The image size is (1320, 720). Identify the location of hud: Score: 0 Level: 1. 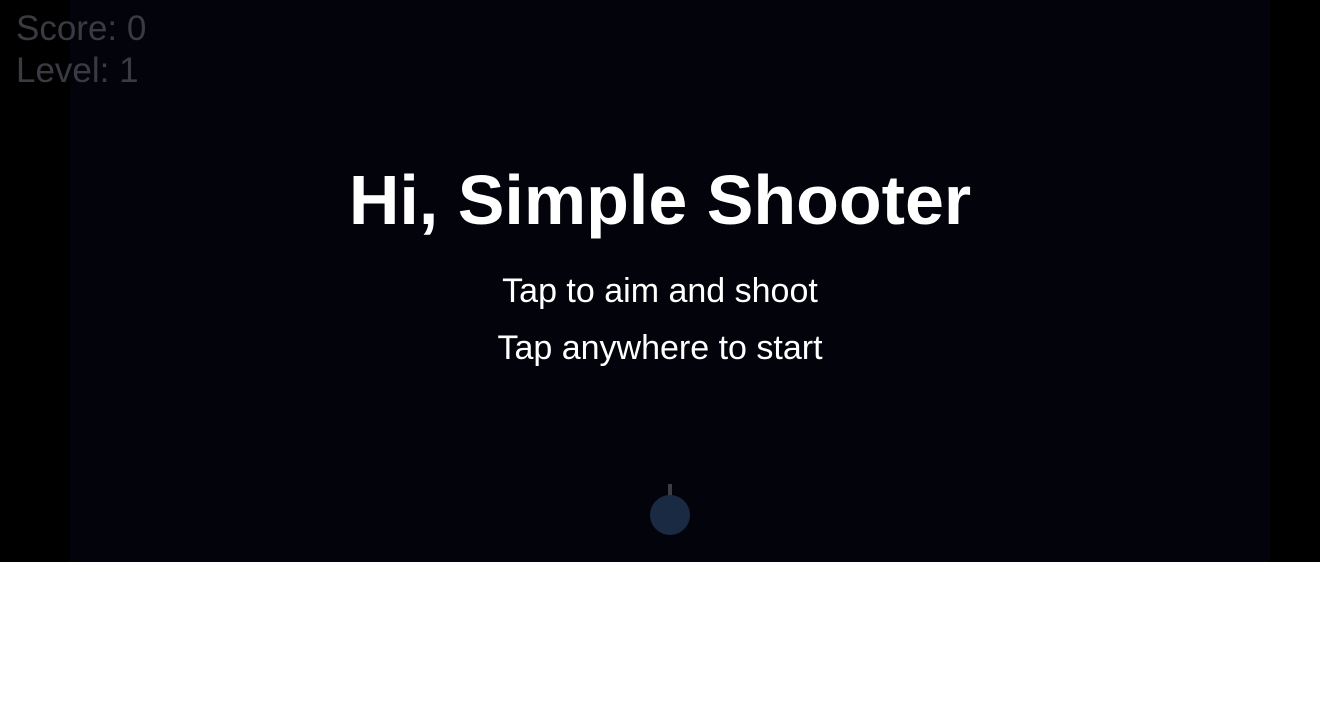
(81, 50).